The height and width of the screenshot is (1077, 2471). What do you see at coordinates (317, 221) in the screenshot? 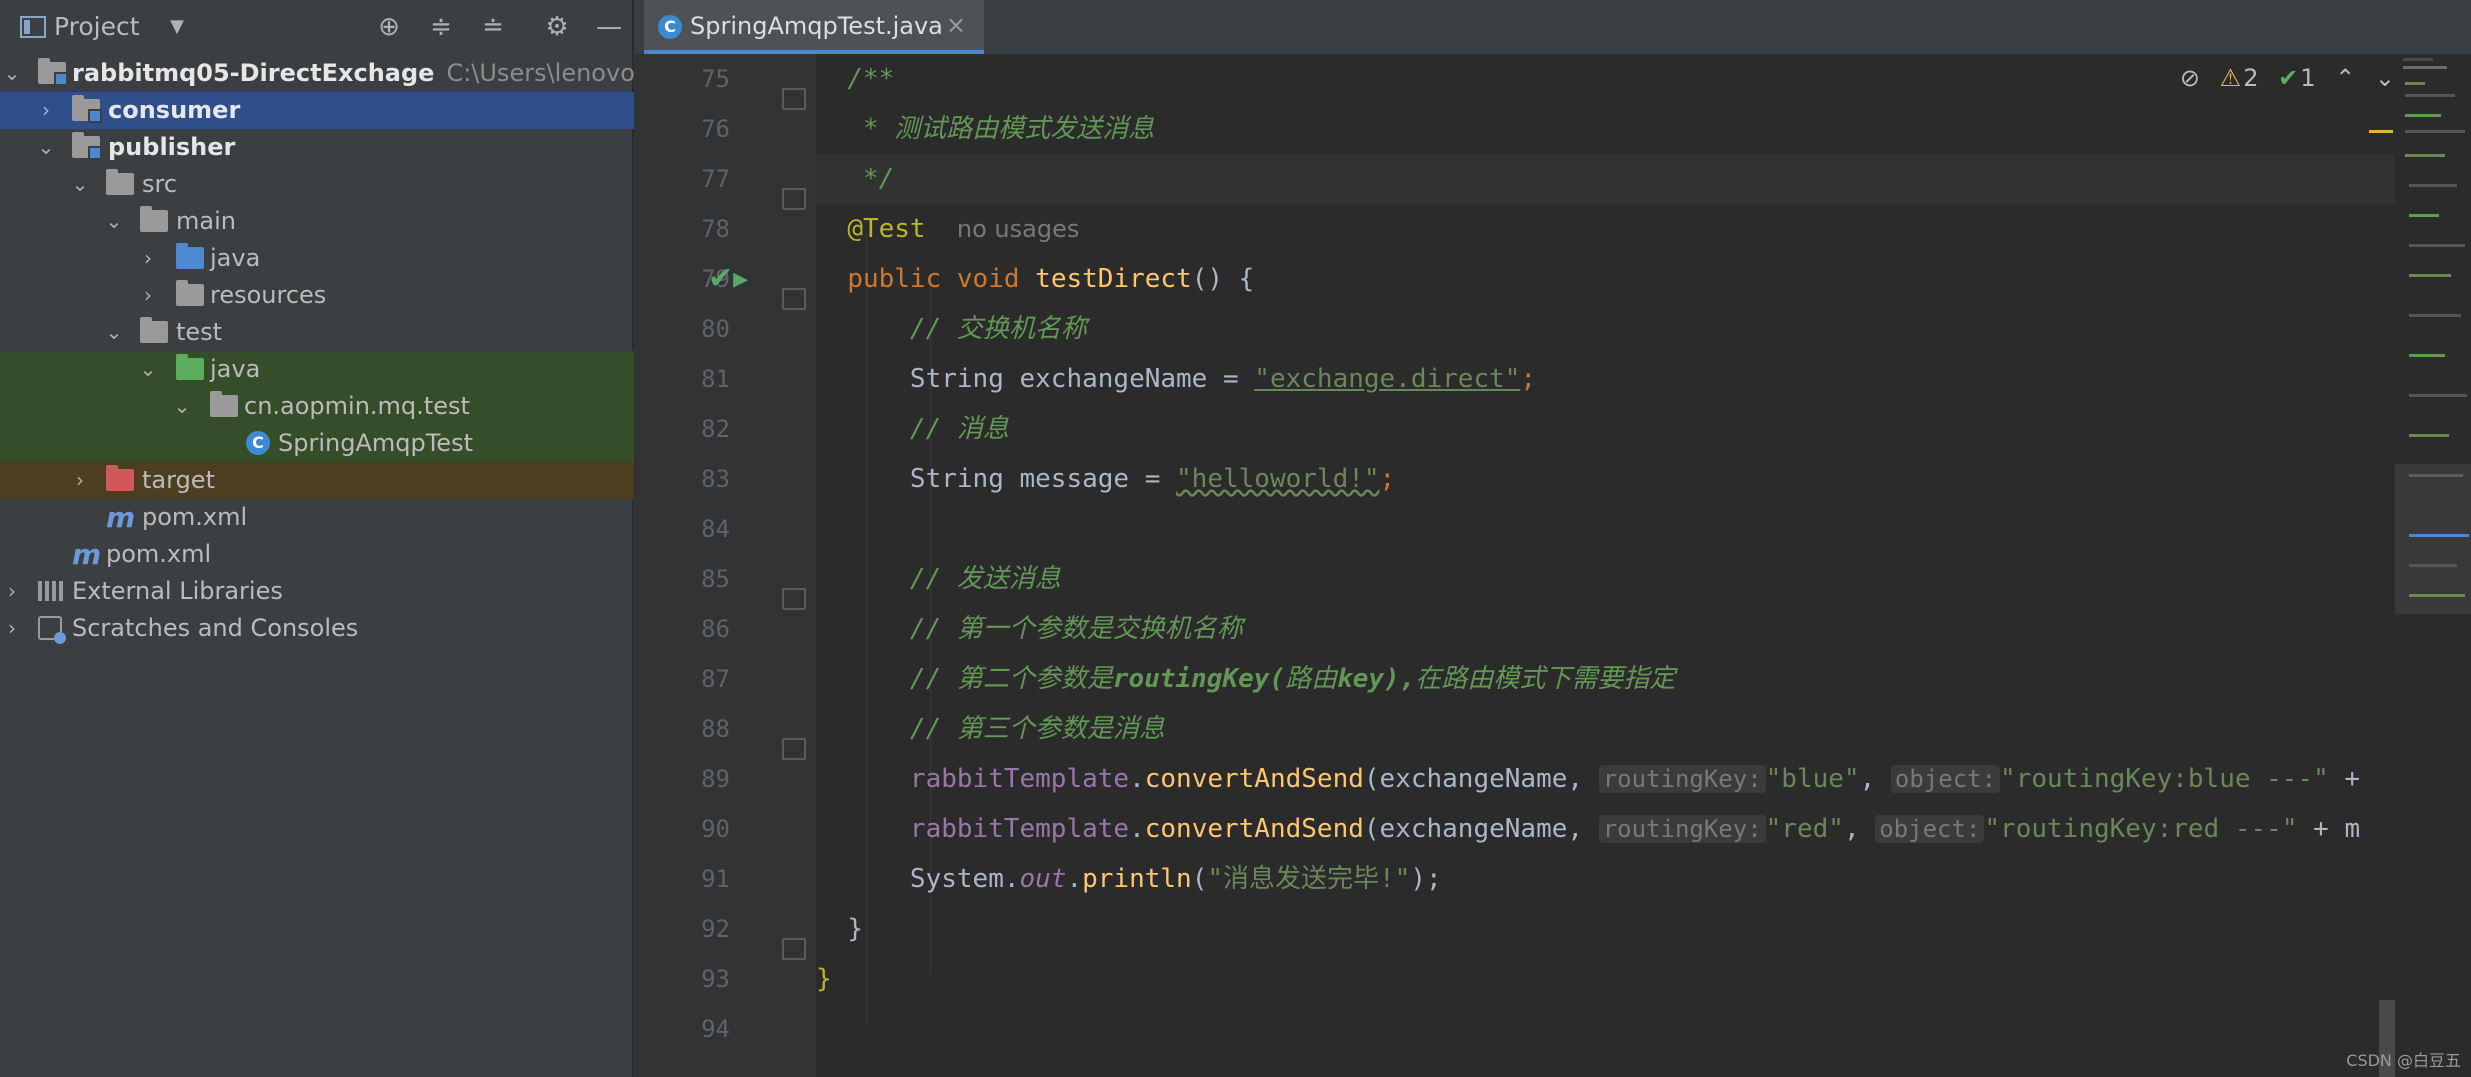
I see `tree-item-main: ⌄ main` at bounding box center [317, 221].